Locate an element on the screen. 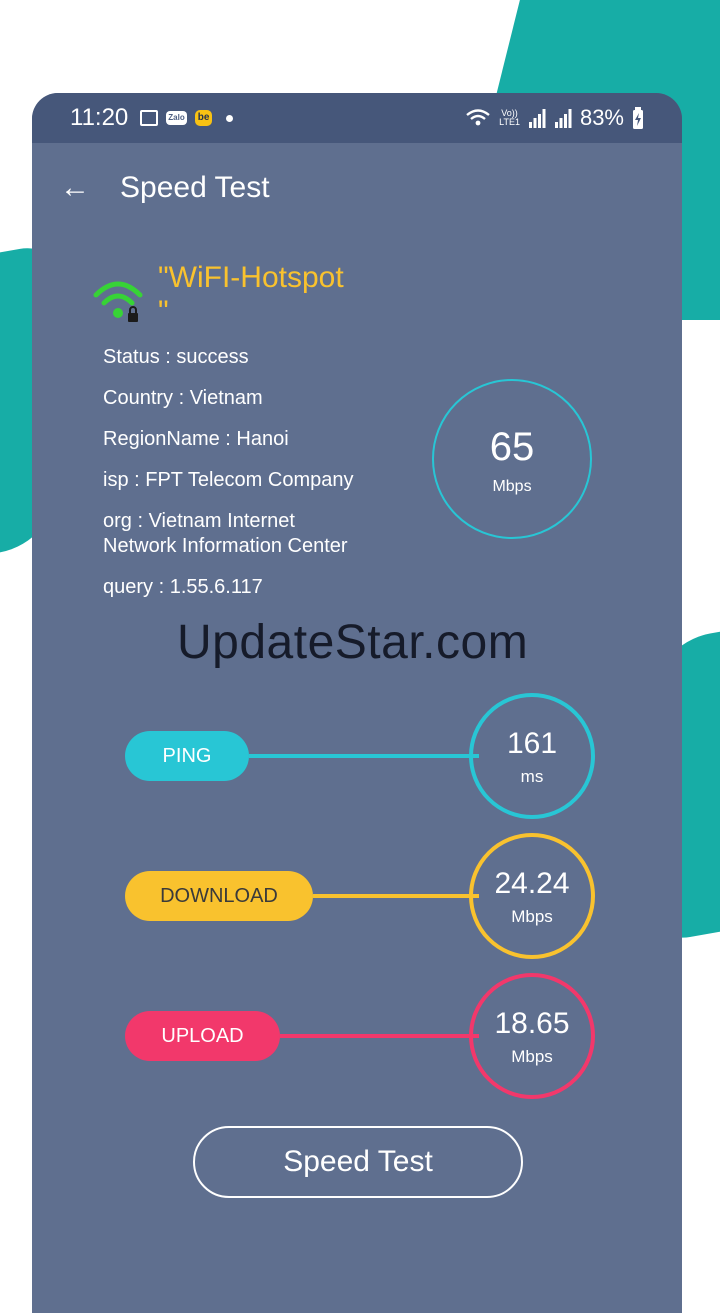  download-unit: Mbps is located at coordinates (532, 916).